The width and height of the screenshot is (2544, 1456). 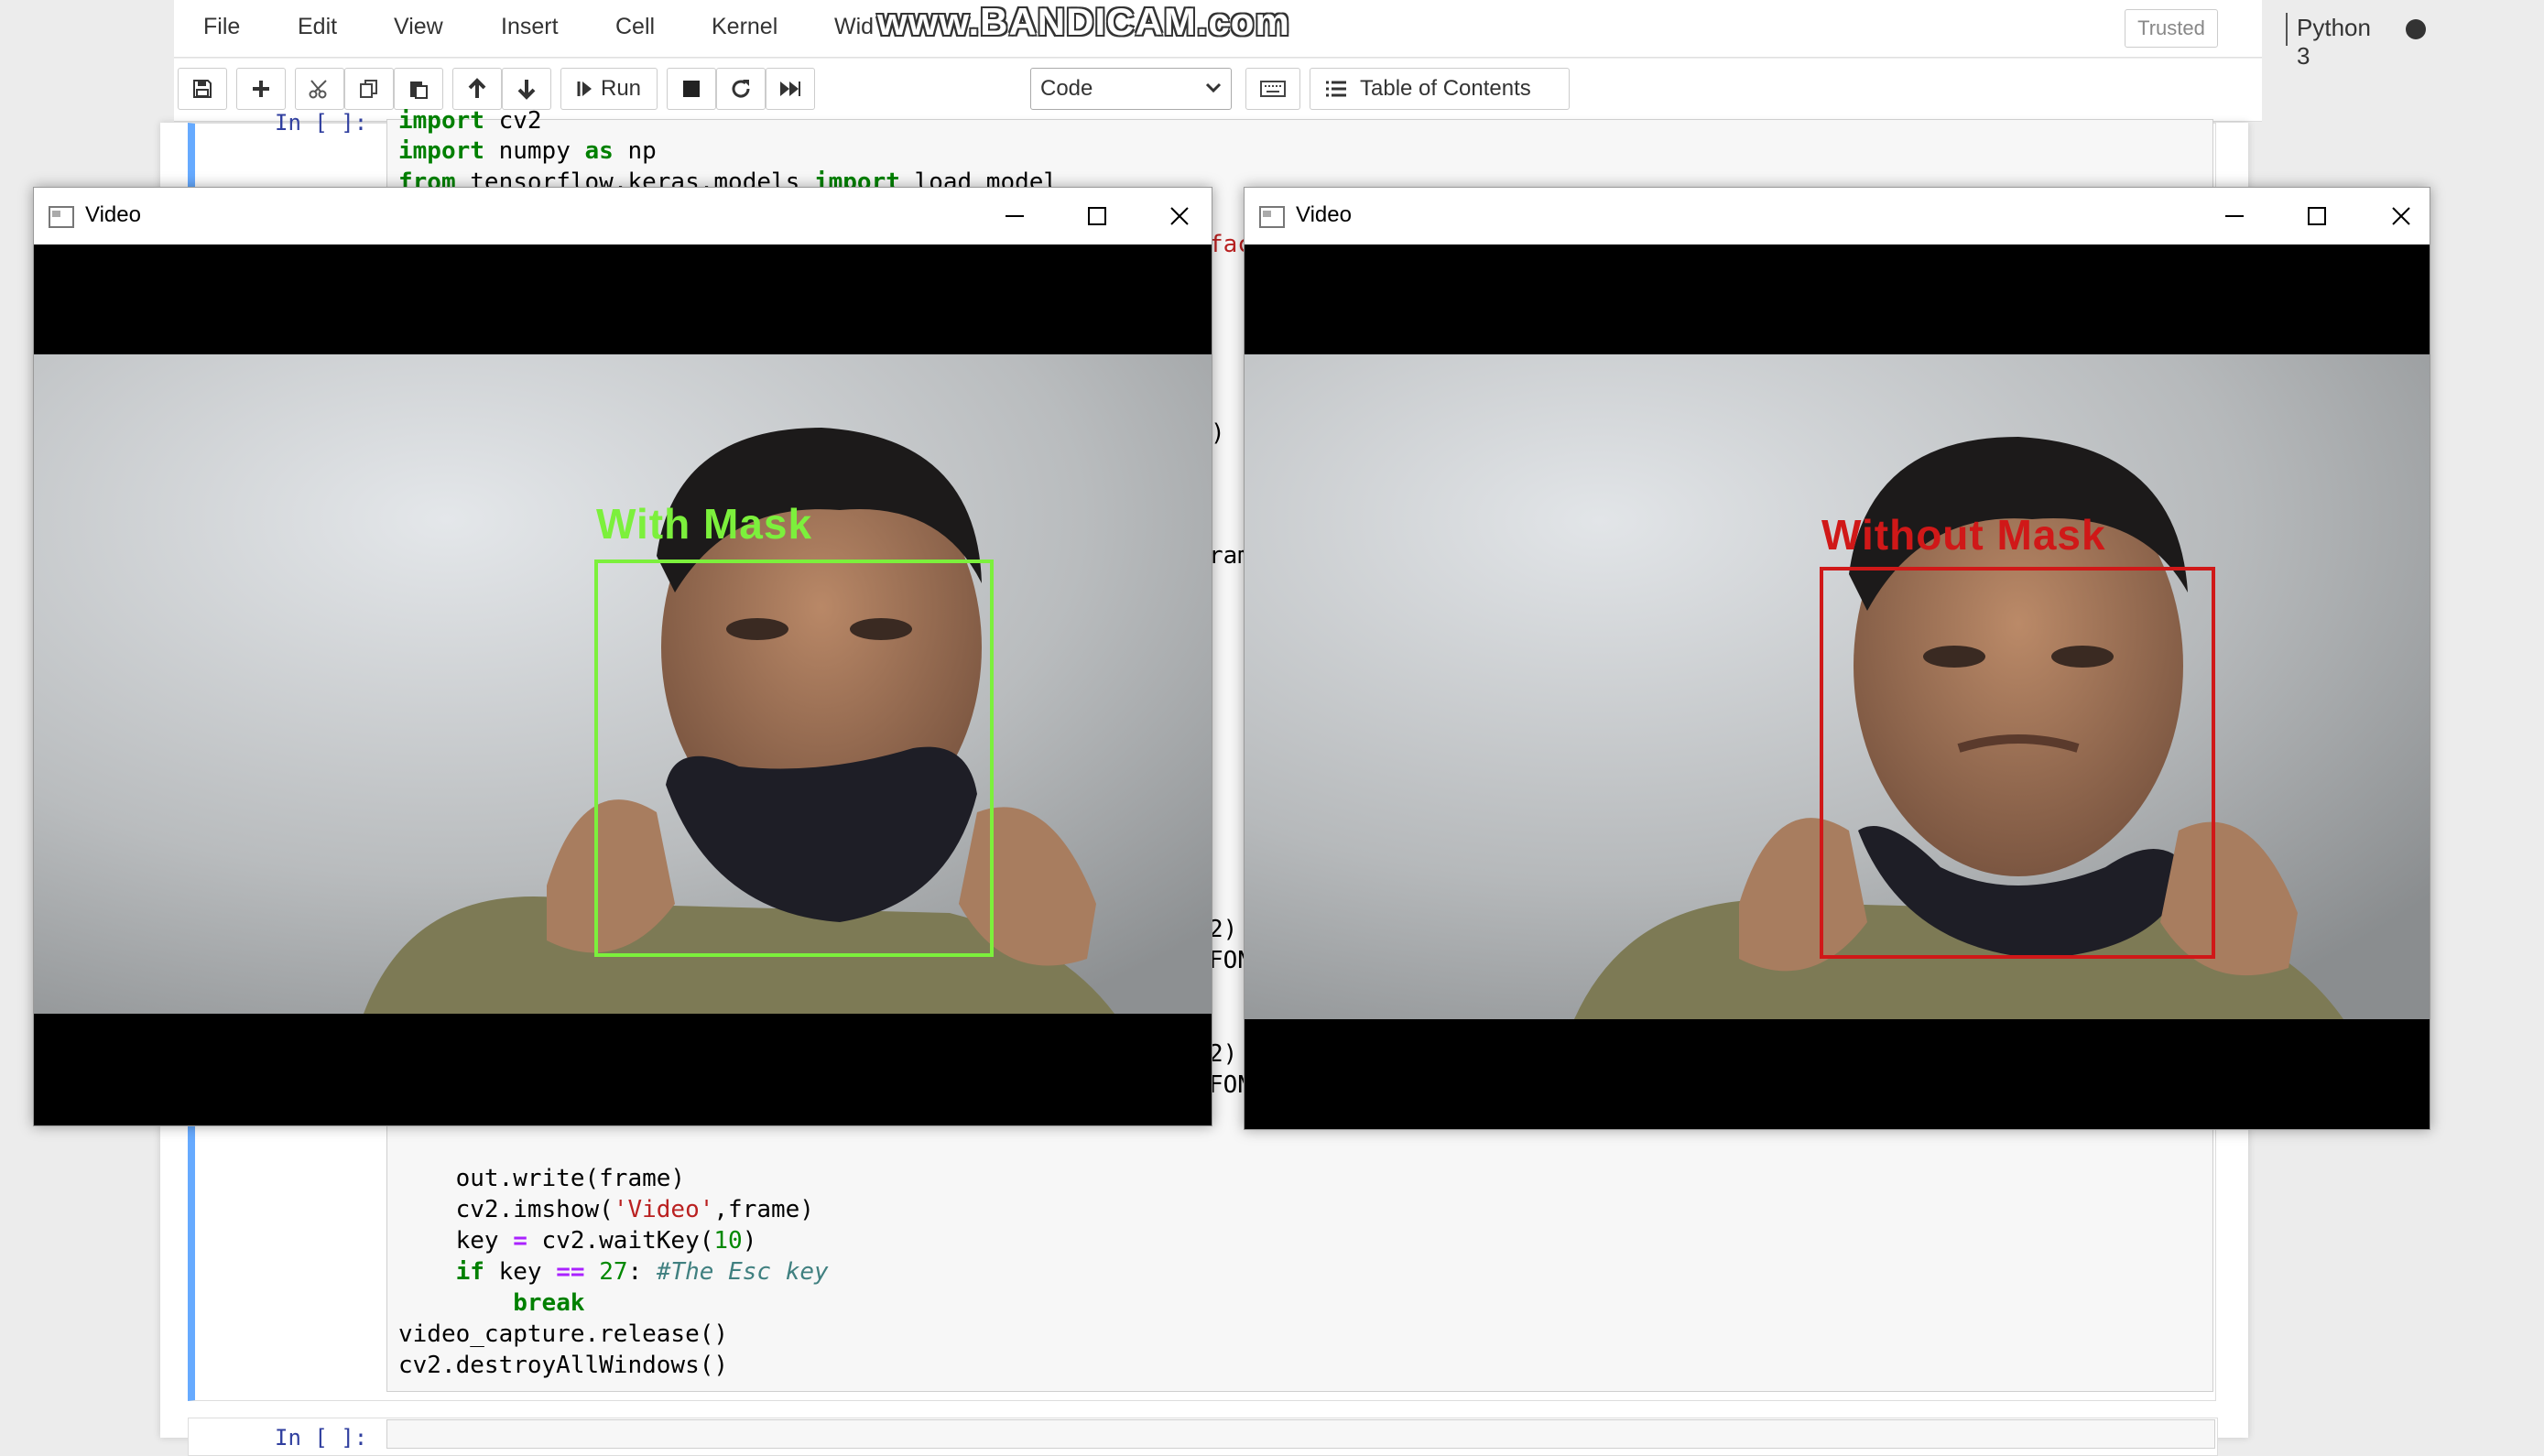 I want to click on copy-button, so click(x=369, y=89).